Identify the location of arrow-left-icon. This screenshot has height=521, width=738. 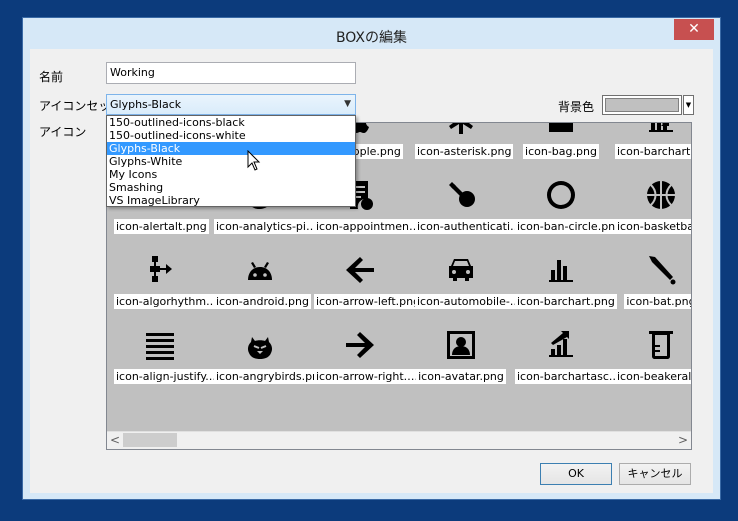
(360, 270).